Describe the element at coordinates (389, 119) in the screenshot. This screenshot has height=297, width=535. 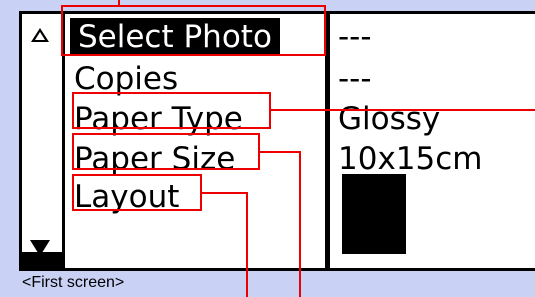
I see `value-paper-type: Glossy` at that location.